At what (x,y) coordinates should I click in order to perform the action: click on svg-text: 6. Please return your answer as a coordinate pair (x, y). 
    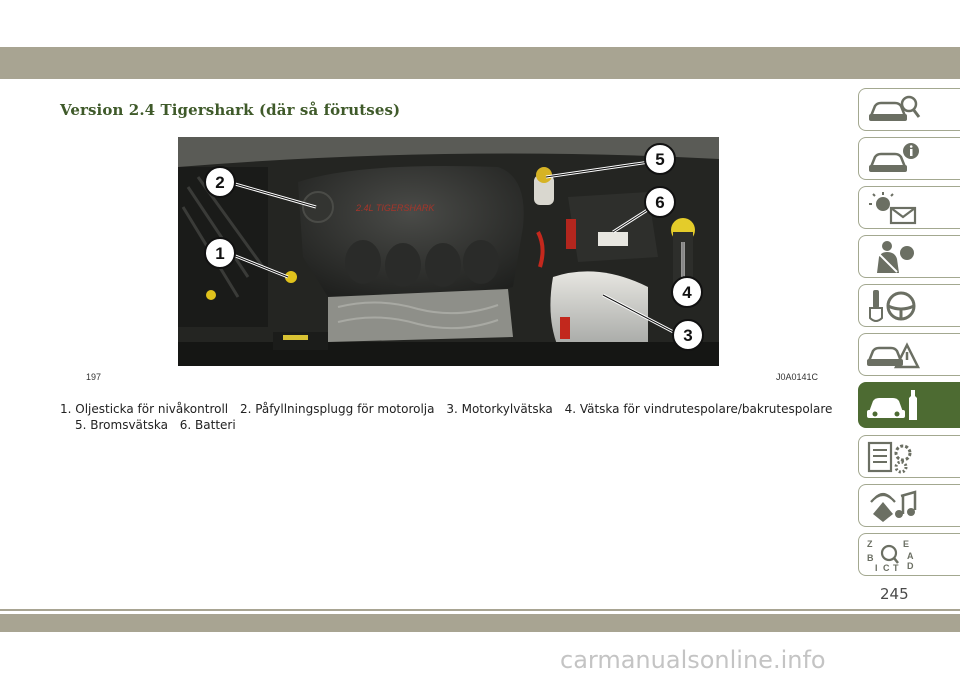
    Looking at the image, I should click on (659, 202).